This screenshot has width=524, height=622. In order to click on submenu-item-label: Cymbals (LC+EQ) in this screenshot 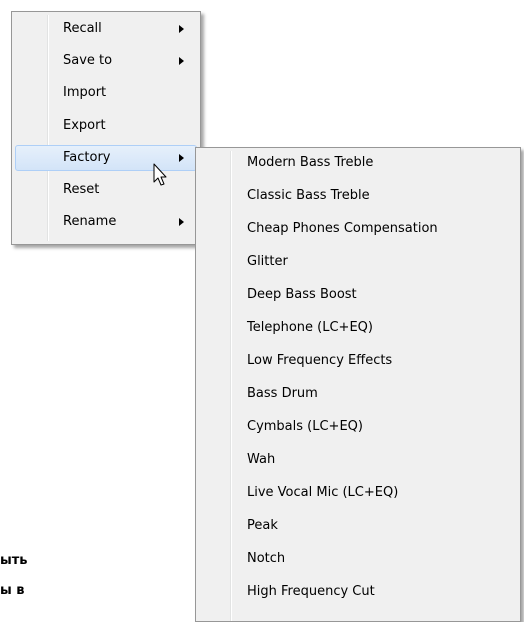, I will do `click(305, 426)`.